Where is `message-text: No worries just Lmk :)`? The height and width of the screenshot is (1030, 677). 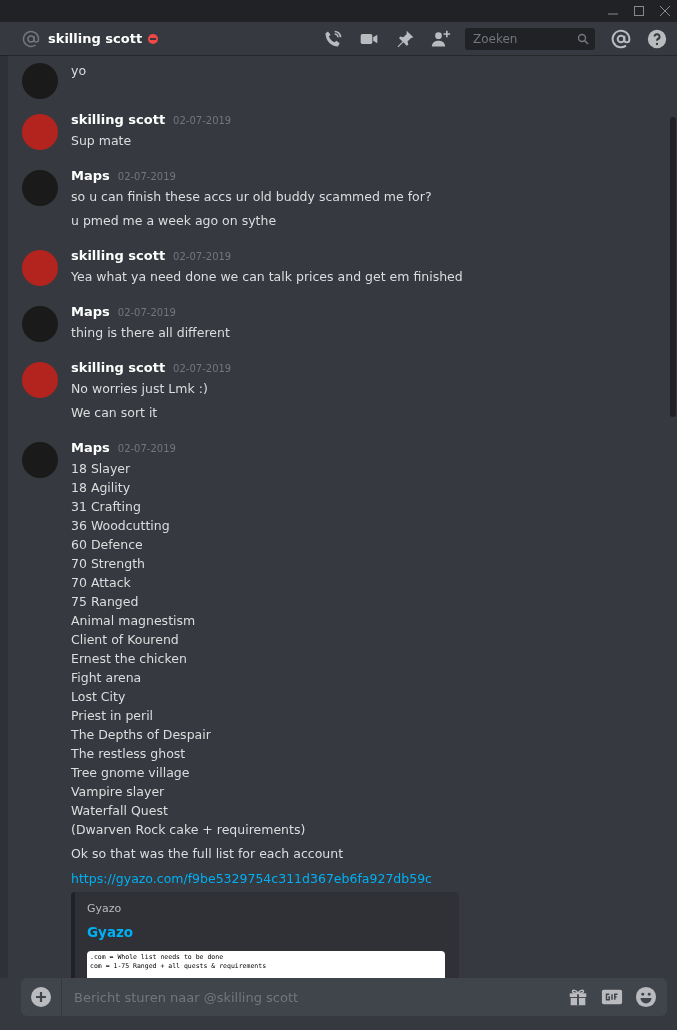
message-text: No worries just Lmk :) is located at coordinates (140, 389).